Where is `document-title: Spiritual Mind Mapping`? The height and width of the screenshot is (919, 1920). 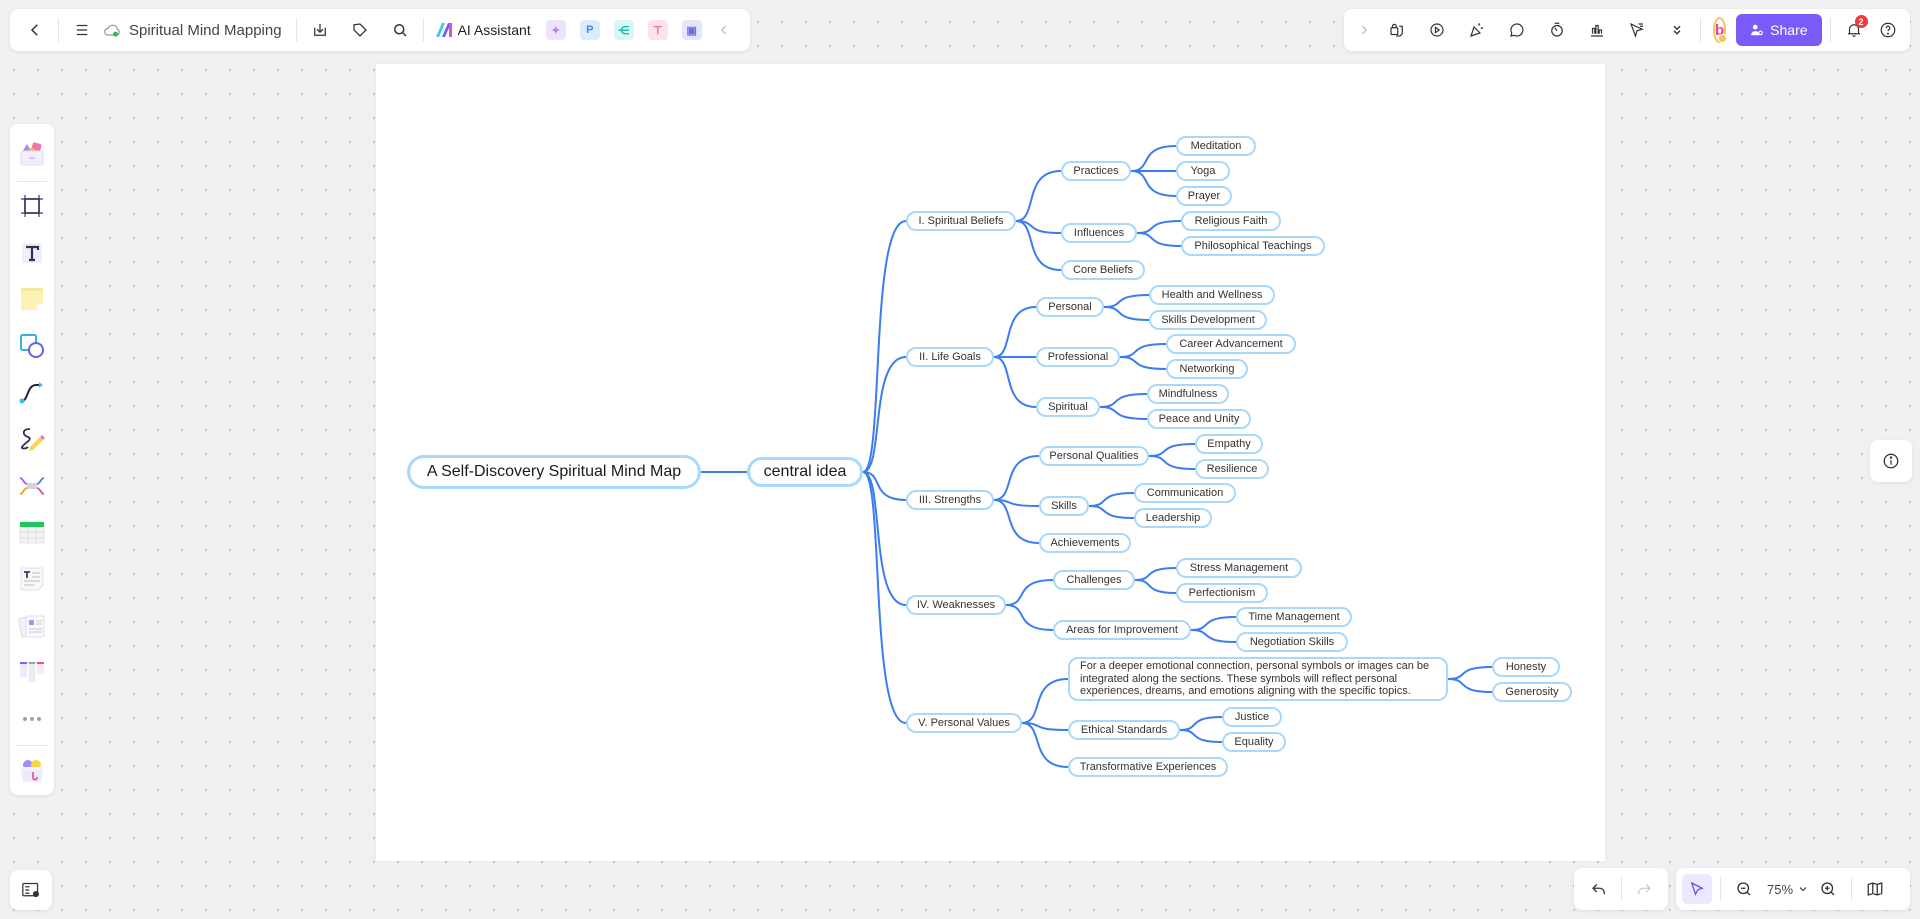 document-title: Spiritual Mind Mapping is located at coordinates (192, 30).